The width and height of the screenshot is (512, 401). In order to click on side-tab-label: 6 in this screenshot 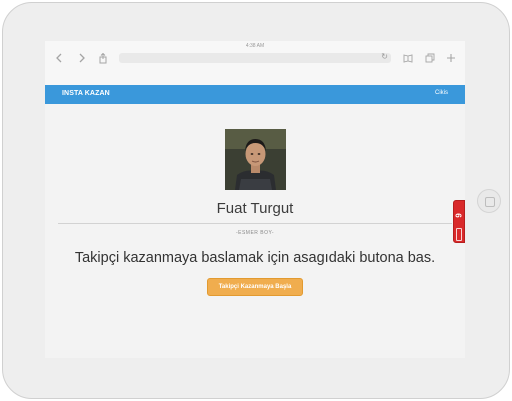, I will do `click(458, 215)`.